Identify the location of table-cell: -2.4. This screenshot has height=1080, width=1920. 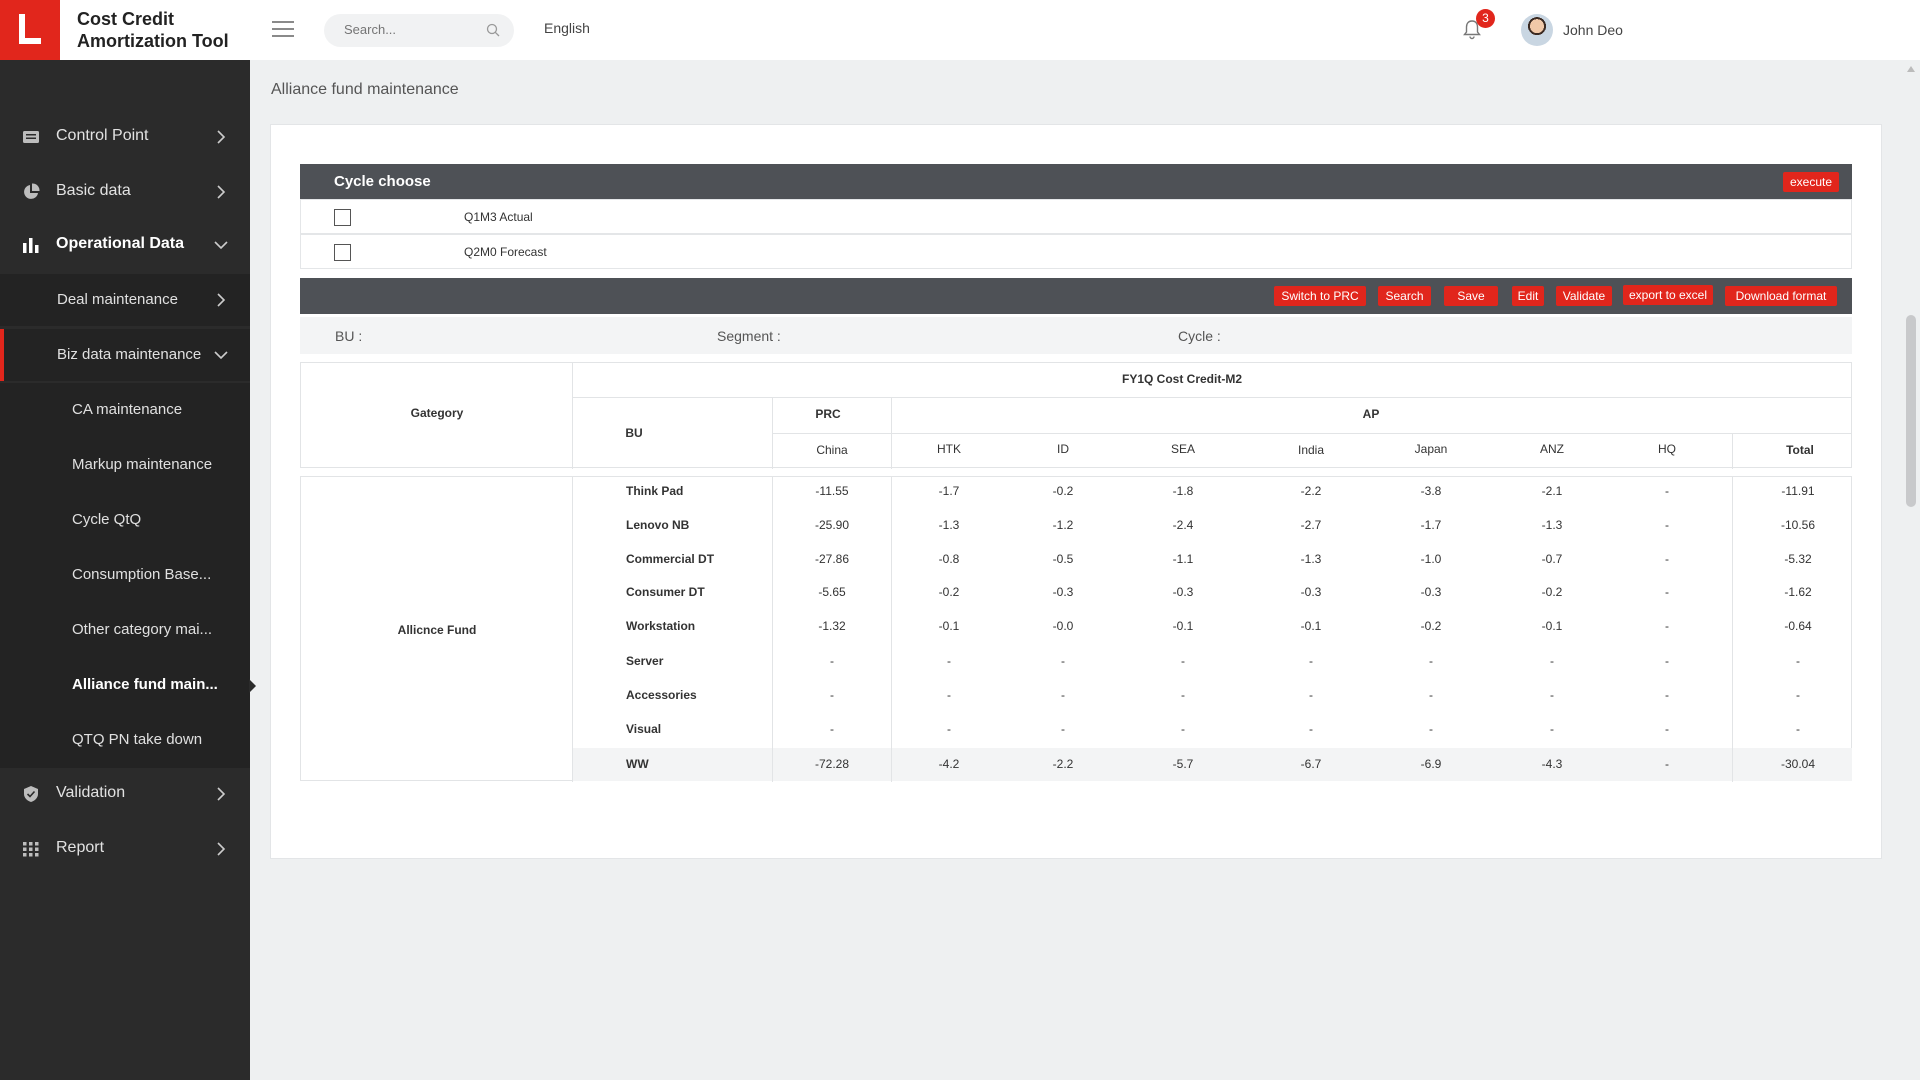
(1183, 525).